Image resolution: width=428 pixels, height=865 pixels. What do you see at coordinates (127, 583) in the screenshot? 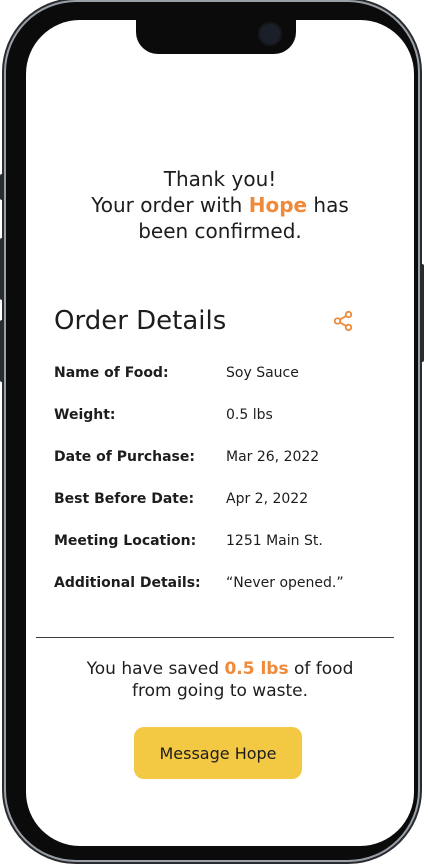
I see `additional-label: Additional Details:` at bounding box center [127, 583].